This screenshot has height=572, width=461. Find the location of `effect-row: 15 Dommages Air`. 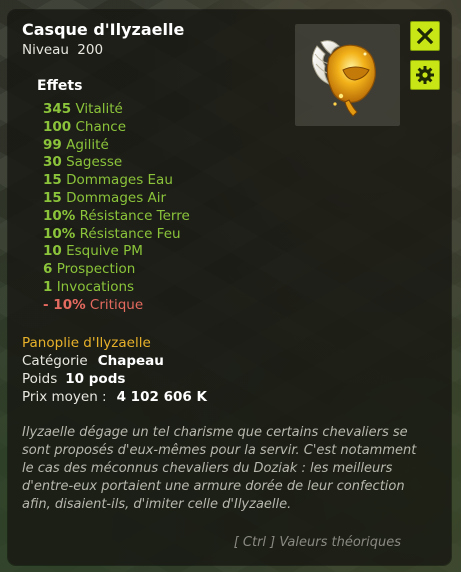

effect-row: 15 Dommages Air is located at coordinates (116, 199).